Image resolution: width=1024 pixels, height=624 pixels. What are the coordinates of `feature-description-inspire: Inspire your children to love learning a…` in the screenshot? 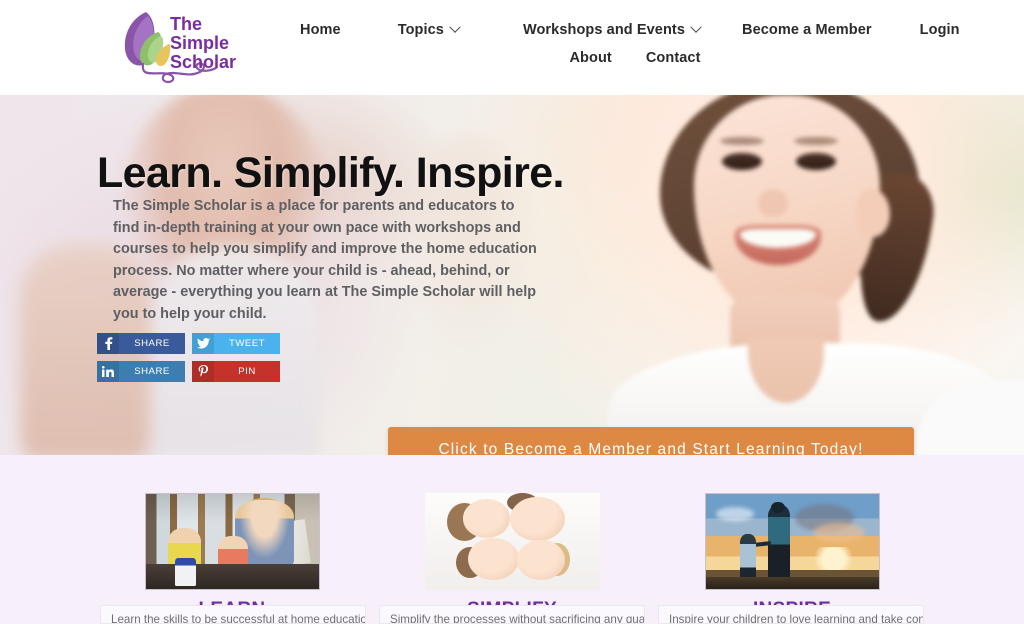 It's located at (796, 618).